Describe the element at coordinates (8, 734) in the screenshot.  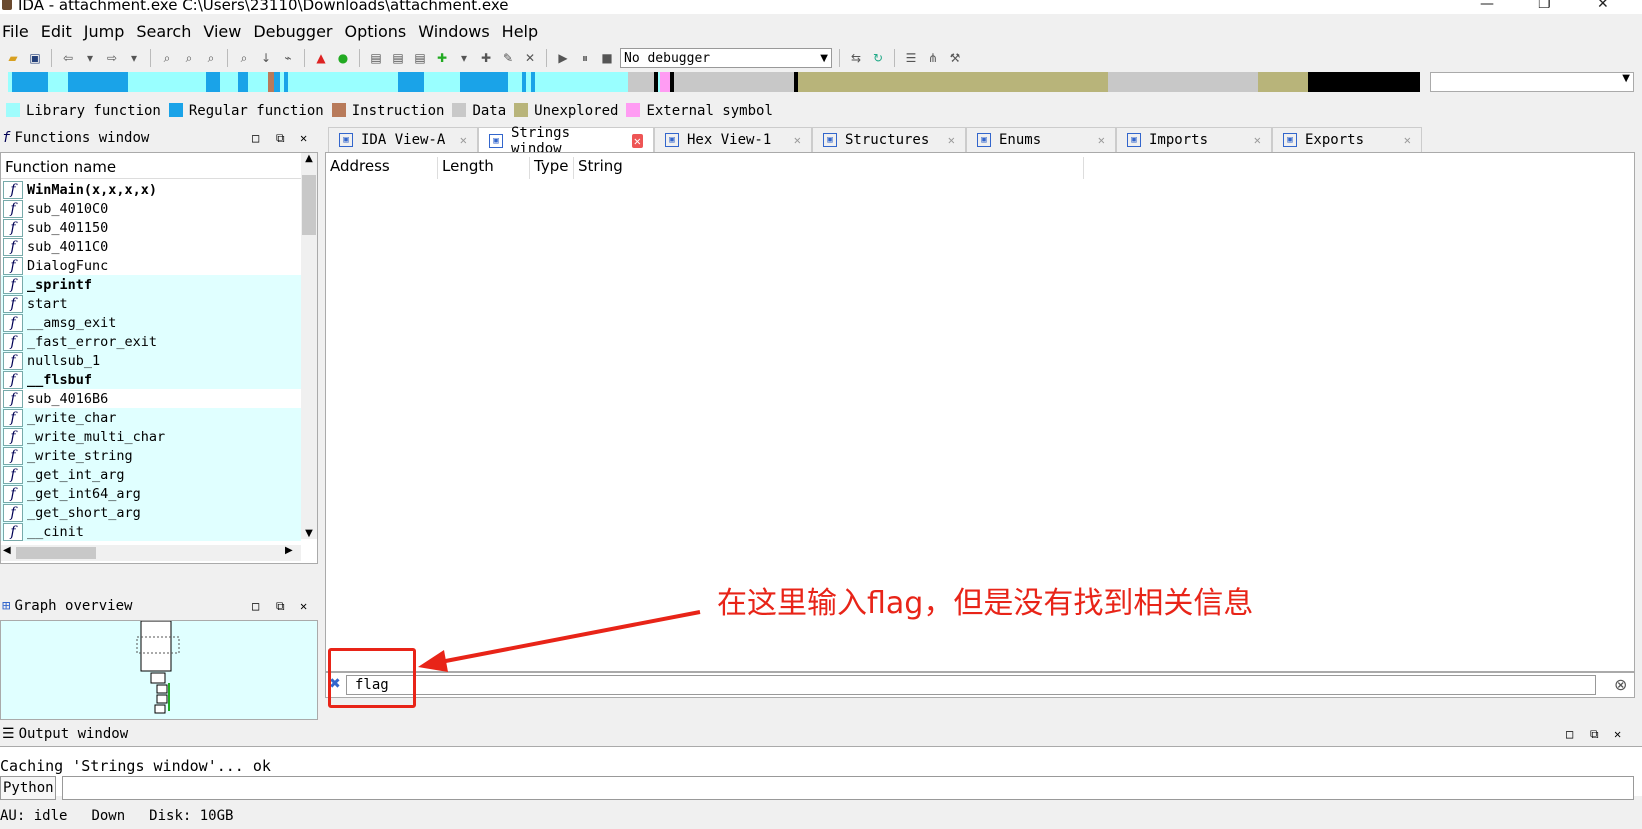
I see `output-icon: ☰` at that location.